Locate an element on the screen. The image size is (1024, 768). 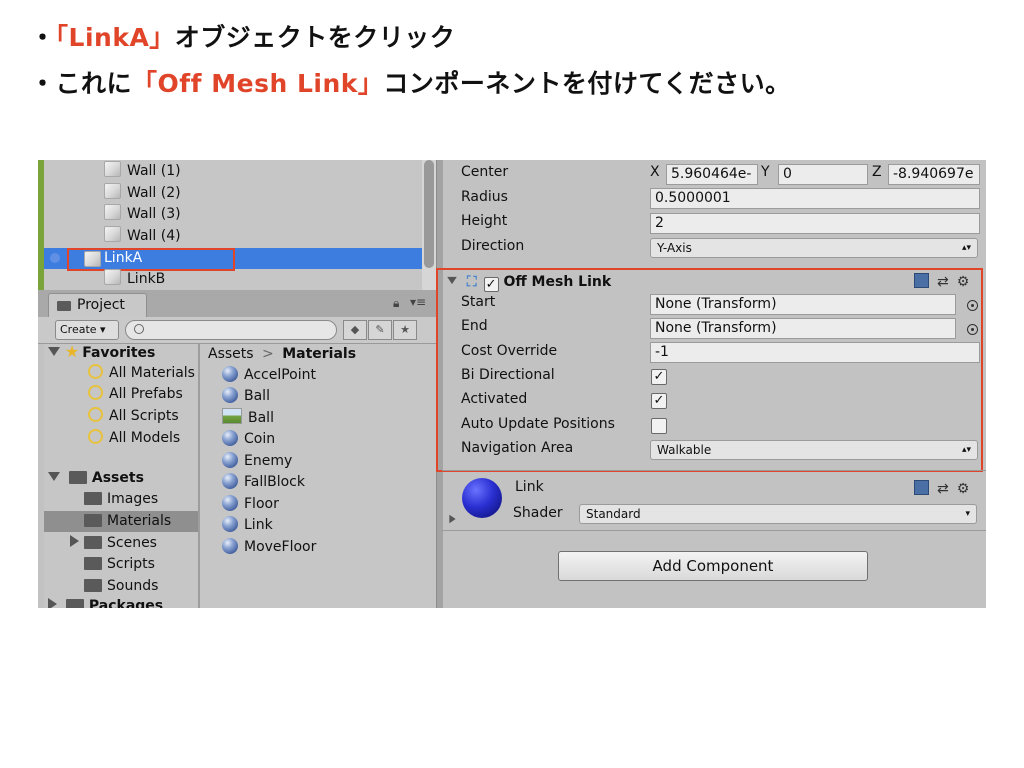
tab-project: Project is located at coordinates (97, 305).